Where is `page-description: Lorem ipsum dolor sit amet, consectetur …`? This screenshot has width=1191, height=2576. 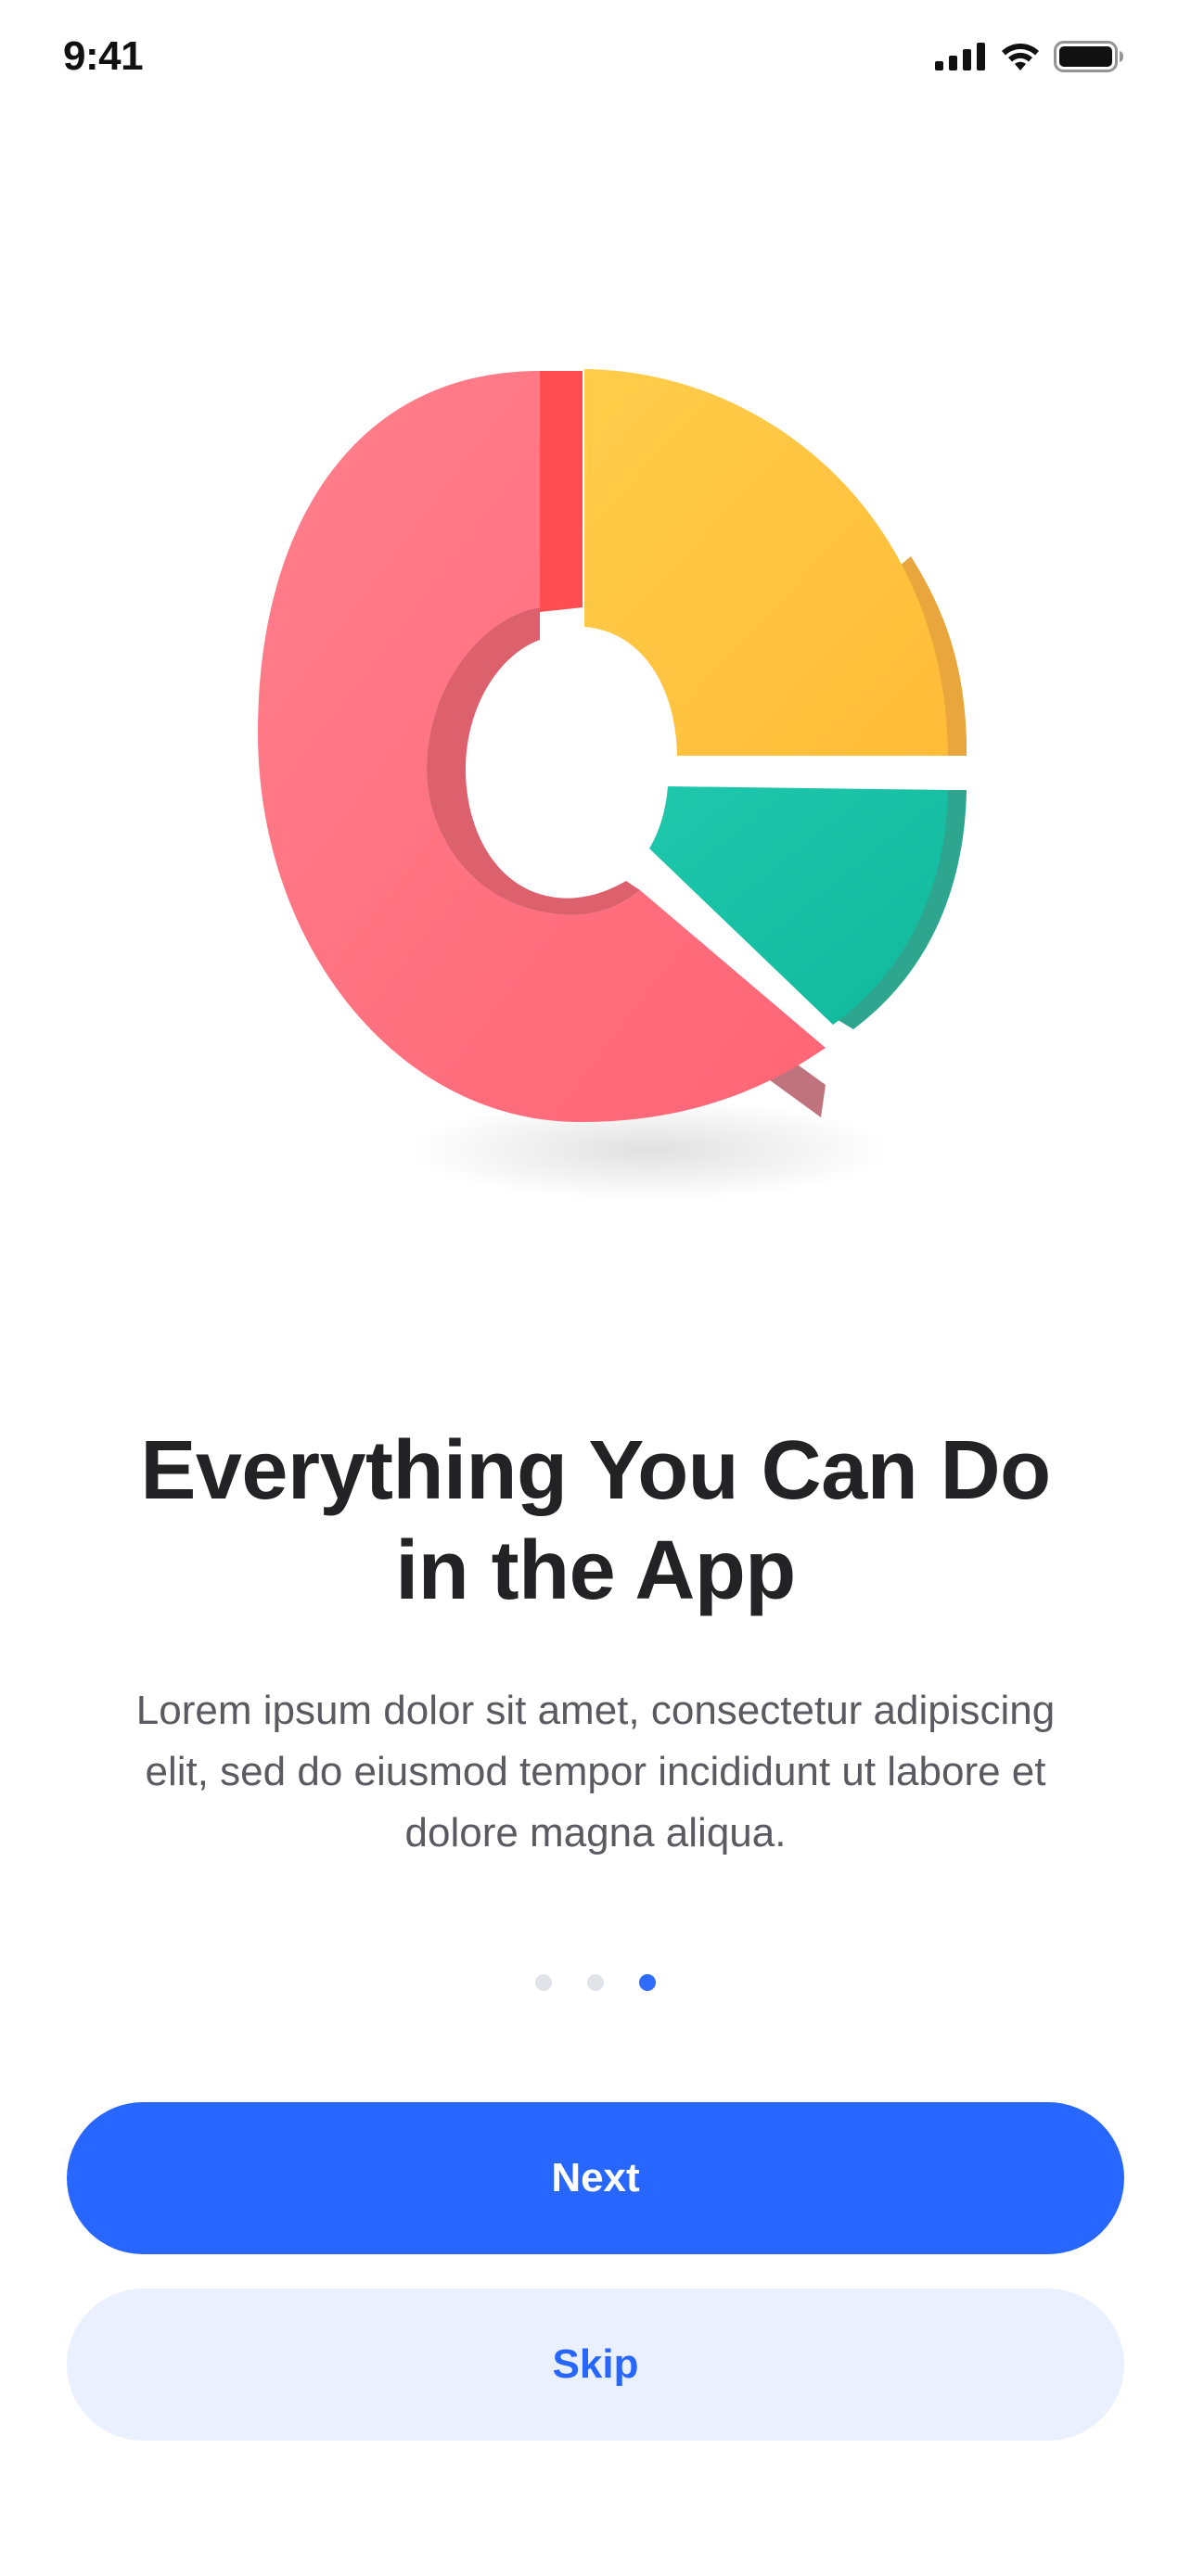
page-description: Lorem ipsum dolor sit amet, consectetur … is located at coordinates (595, 1772).